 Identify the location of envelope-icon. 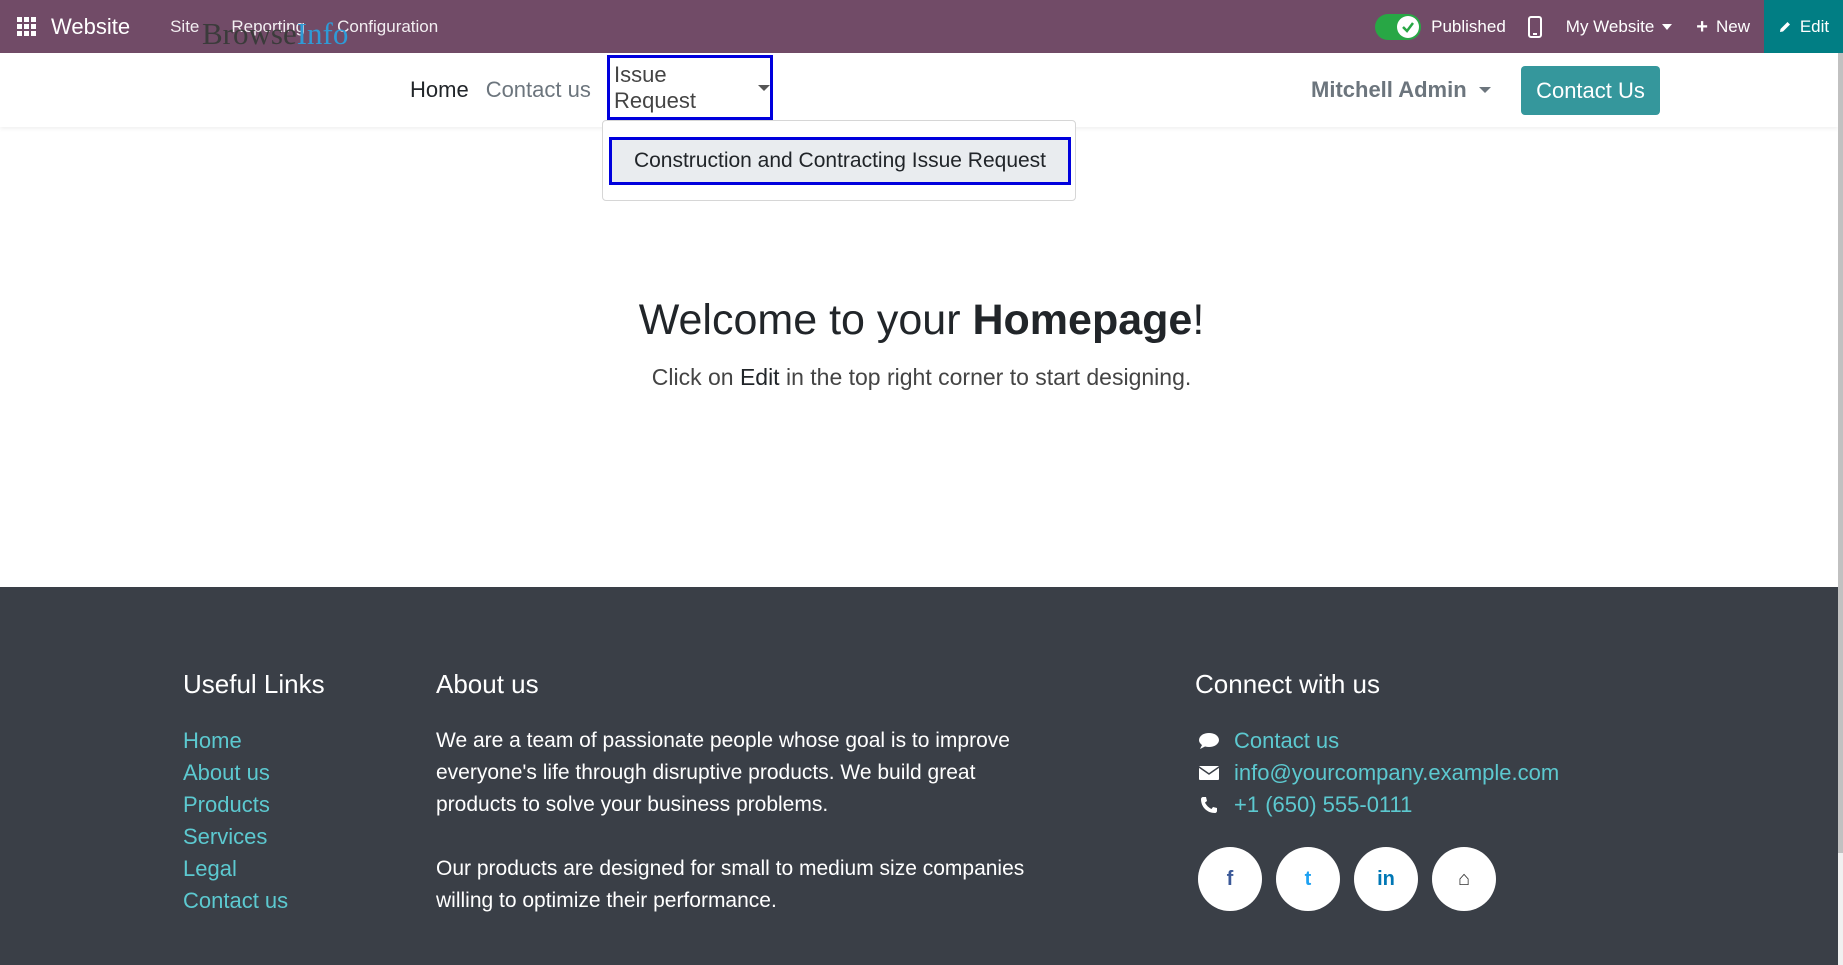
(1209, 773).